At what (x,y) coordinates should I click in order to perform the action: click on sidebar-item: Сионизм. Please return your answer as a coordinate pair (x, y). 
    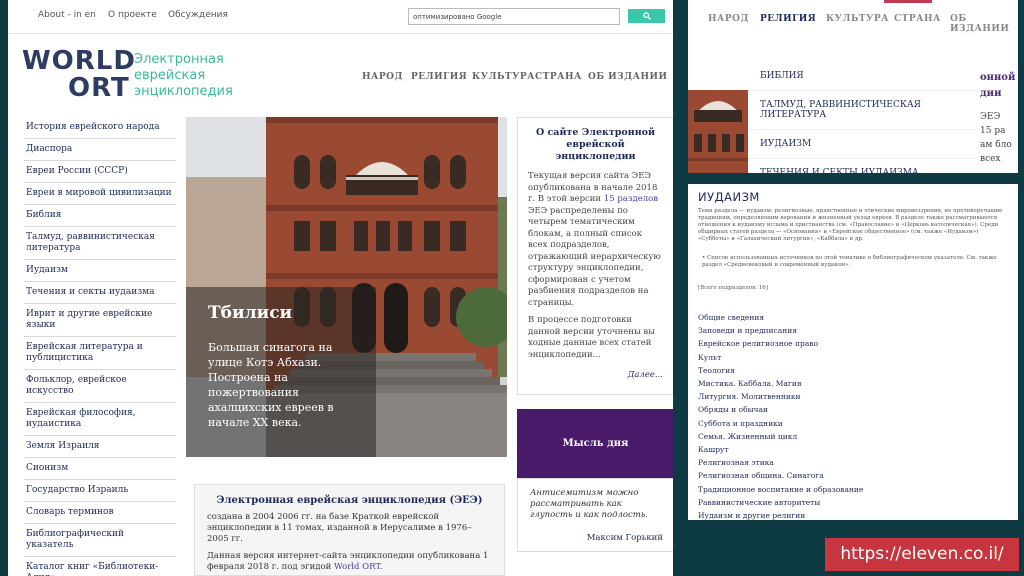
    Looking at the image, I should click on (100, 469).